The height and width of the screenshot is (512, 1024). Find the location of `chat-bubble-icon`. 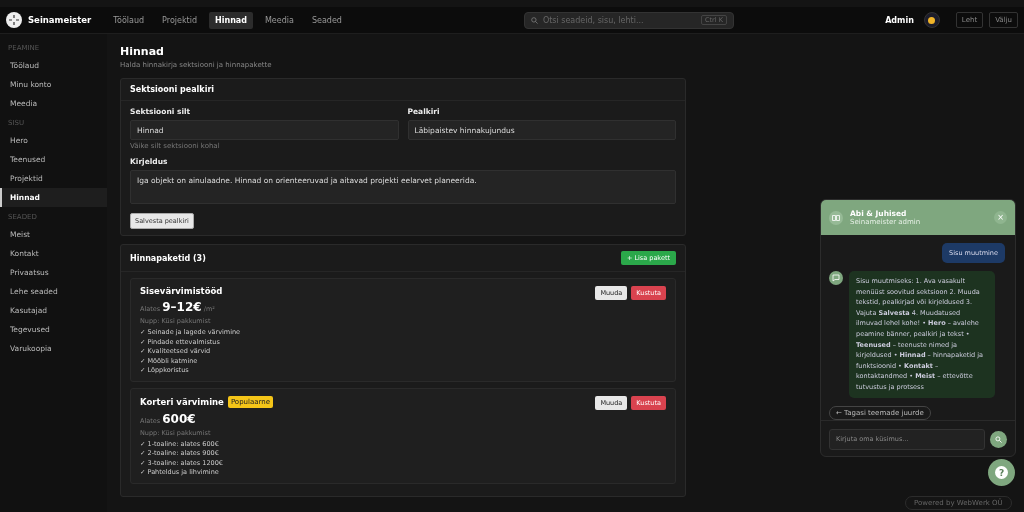

chat-bubble-icon is located at coordinates (836, 278).